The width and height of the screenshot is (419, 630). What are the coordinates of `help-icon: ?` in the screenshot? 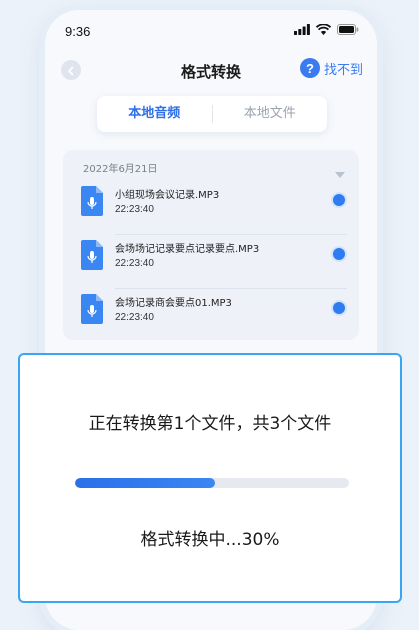 It's located at (309, 68).